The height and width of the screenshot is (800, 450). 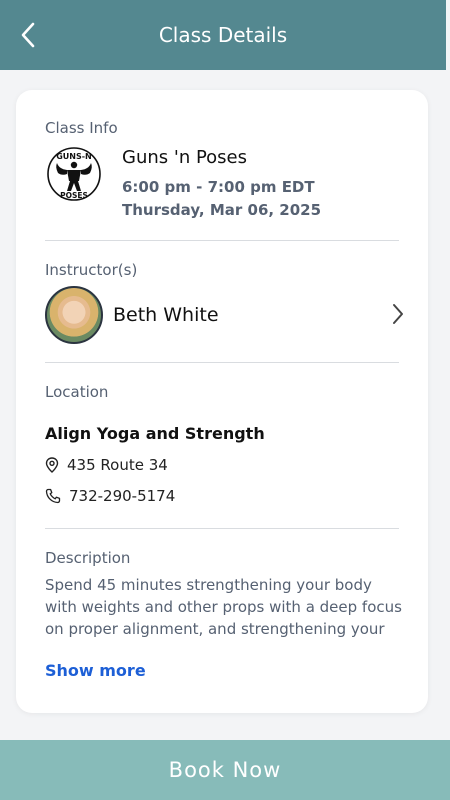 I want to click on class-info-label: Class Info, so click(x=81, y=128).